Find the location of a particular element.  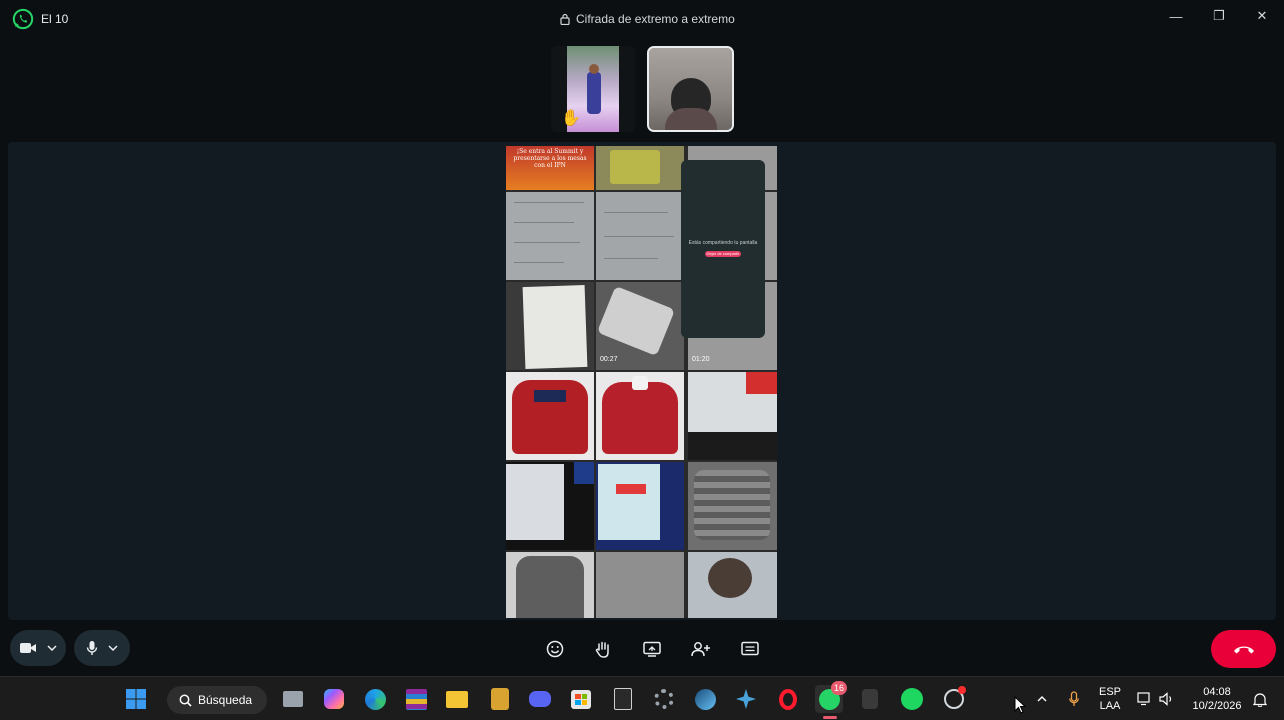

lock-icon is located at coordinates (565, 19).